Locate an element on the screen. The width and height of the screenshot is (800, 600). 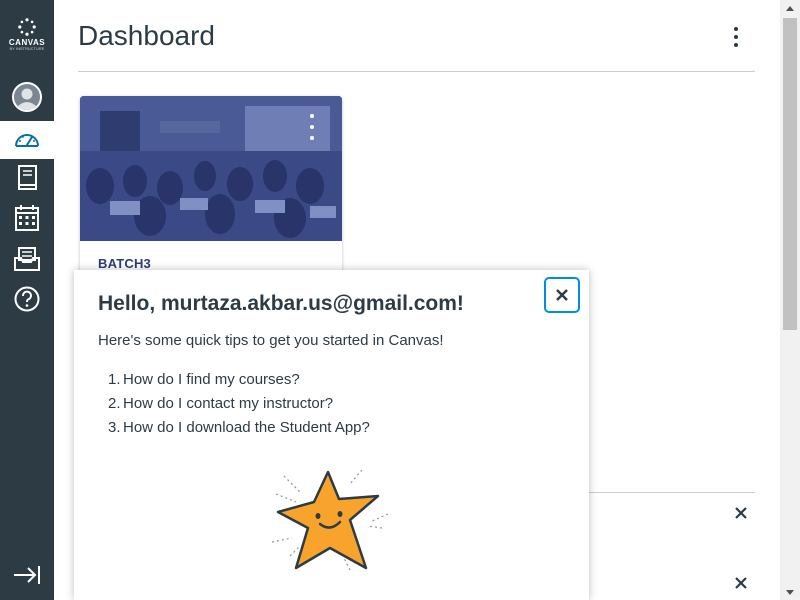
help-icon is located at coordinates (27, 299).